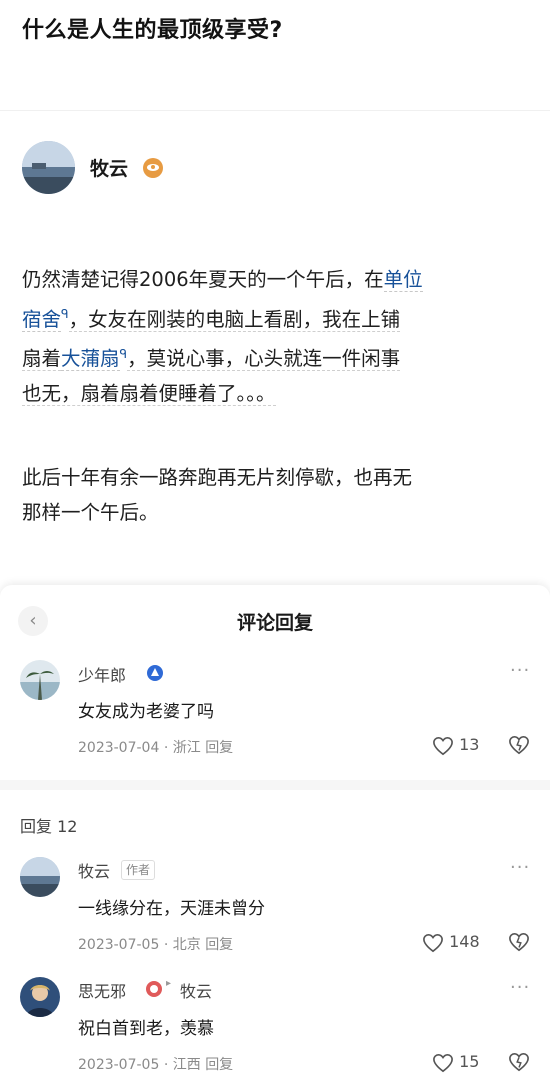 This screenshot has width=550, height=1087. What do you see at coordinates (203, 279) in the screenshot?
I see `answer-text: 仍然清楚记得2006年夏天的一个午后，在` at bounding box center [203, 279].